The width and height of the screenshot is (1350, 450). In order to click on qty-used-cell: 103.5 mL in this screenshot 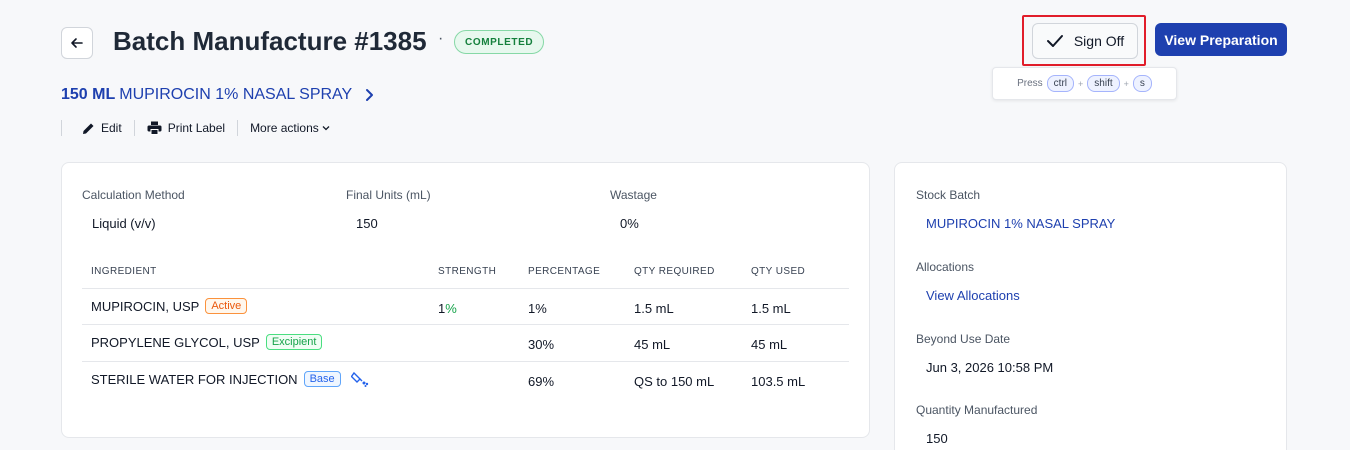, I will do `click(778, 381)`.